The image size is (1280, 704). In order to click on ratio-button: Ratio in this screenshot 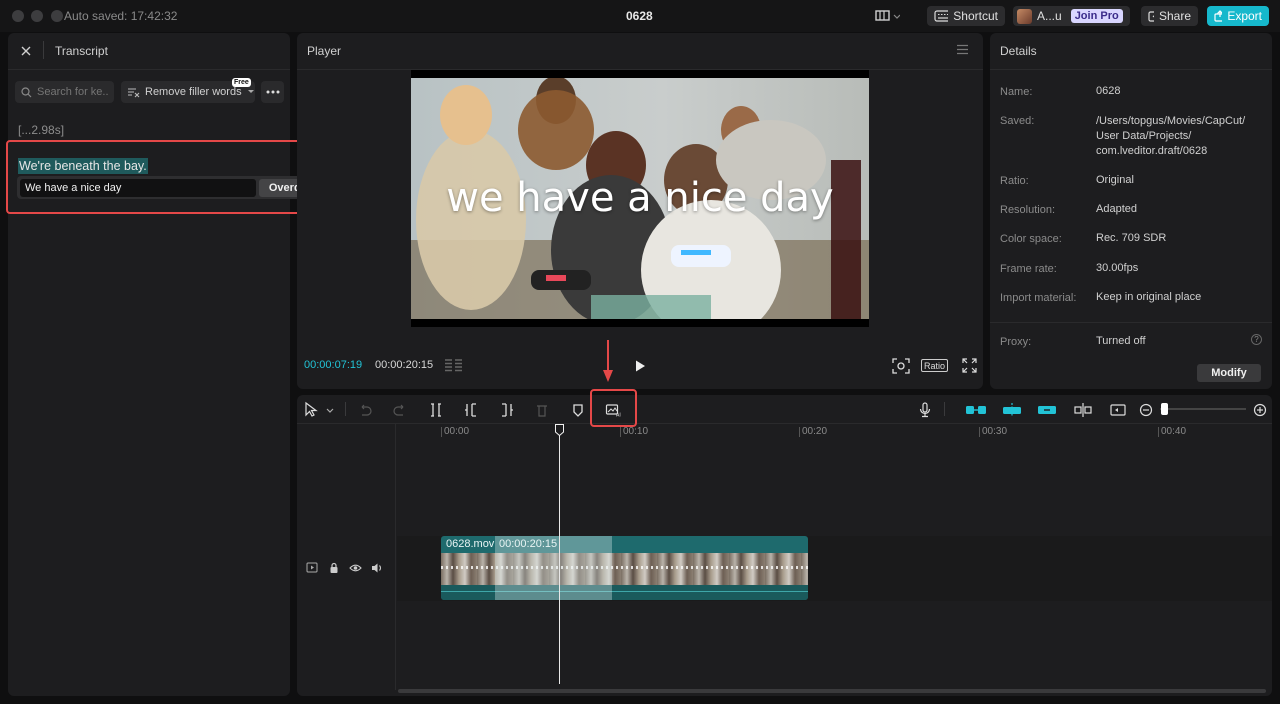, I will do `click(934, 365)`.